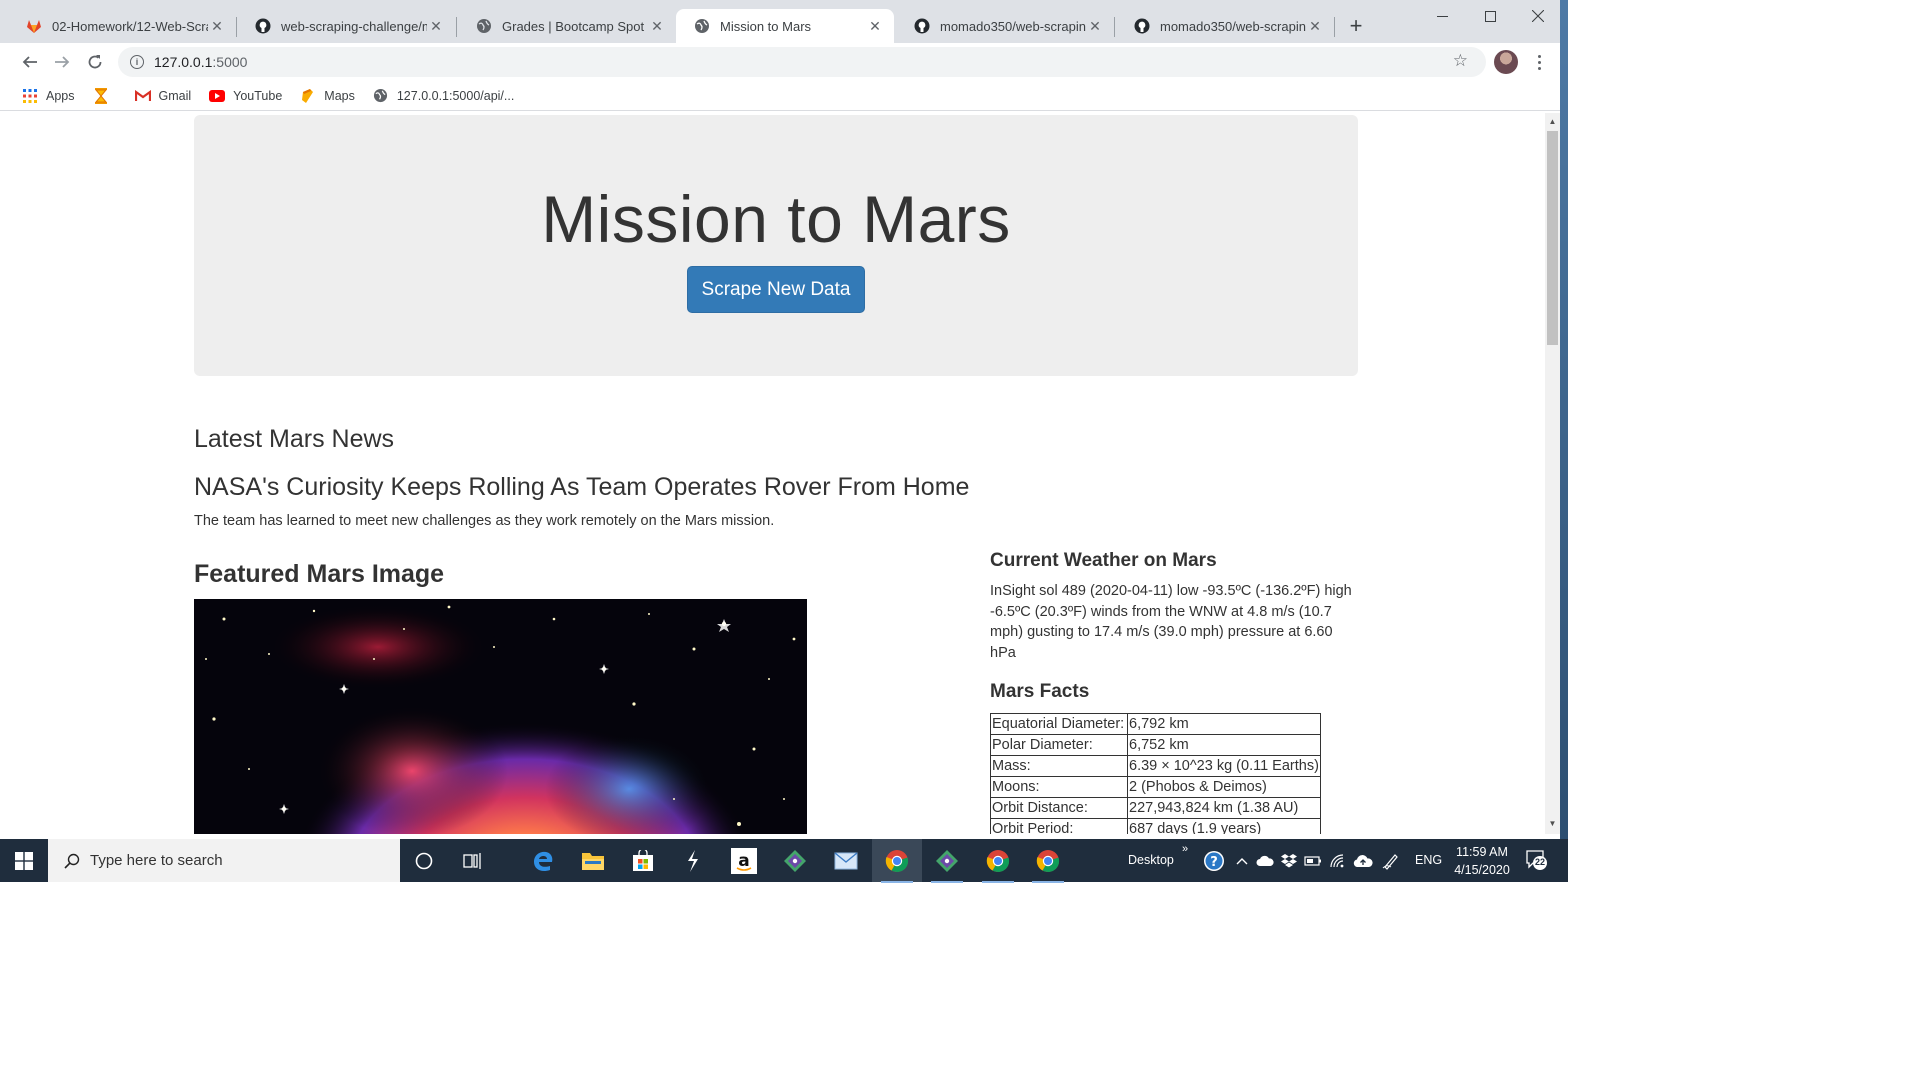  Describe the element at coordinates (1482, 861) in the screenshot. I see `system-clock: 11:59 AM 4/15/2020` at that location.